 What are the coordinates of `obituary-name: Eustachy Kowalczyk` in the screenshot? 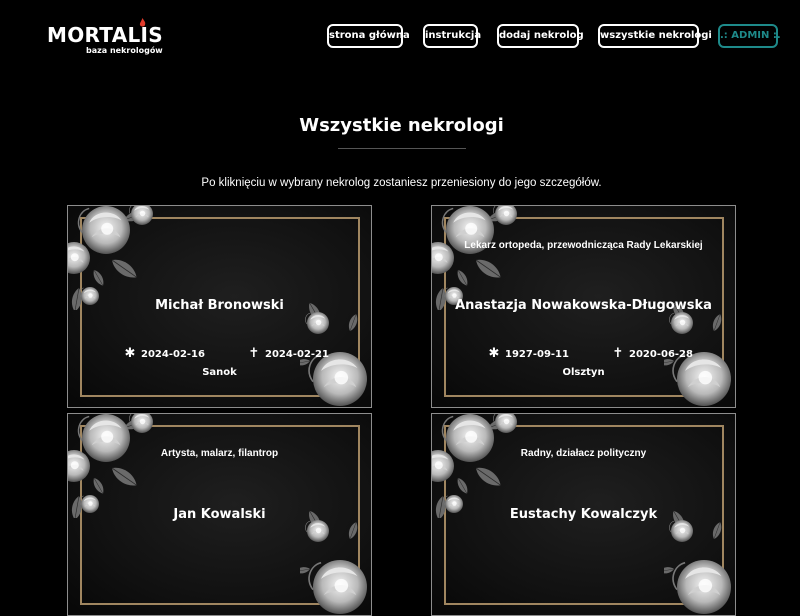 It's located at (583, 514).